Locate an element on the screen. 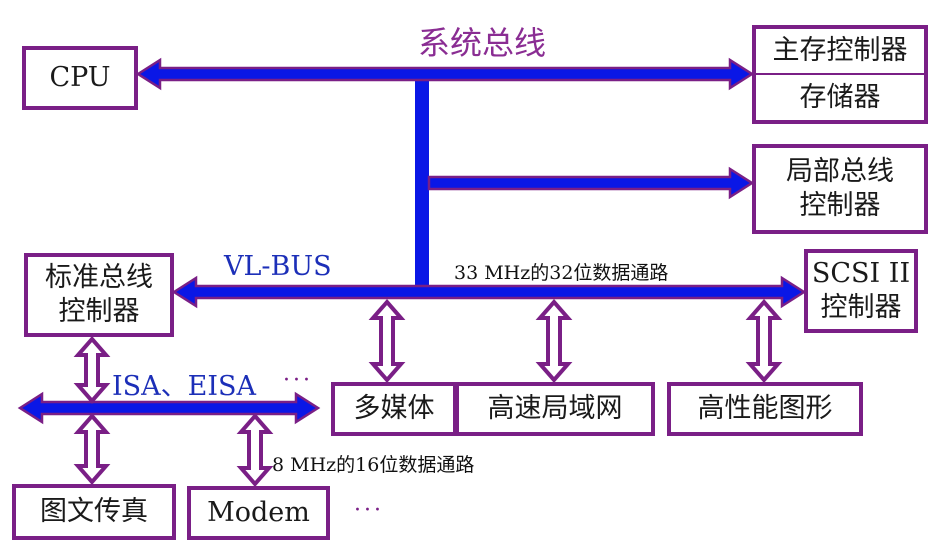  high-perf-graphics-box: 高性能图形 is located at coordinates (765, 409).